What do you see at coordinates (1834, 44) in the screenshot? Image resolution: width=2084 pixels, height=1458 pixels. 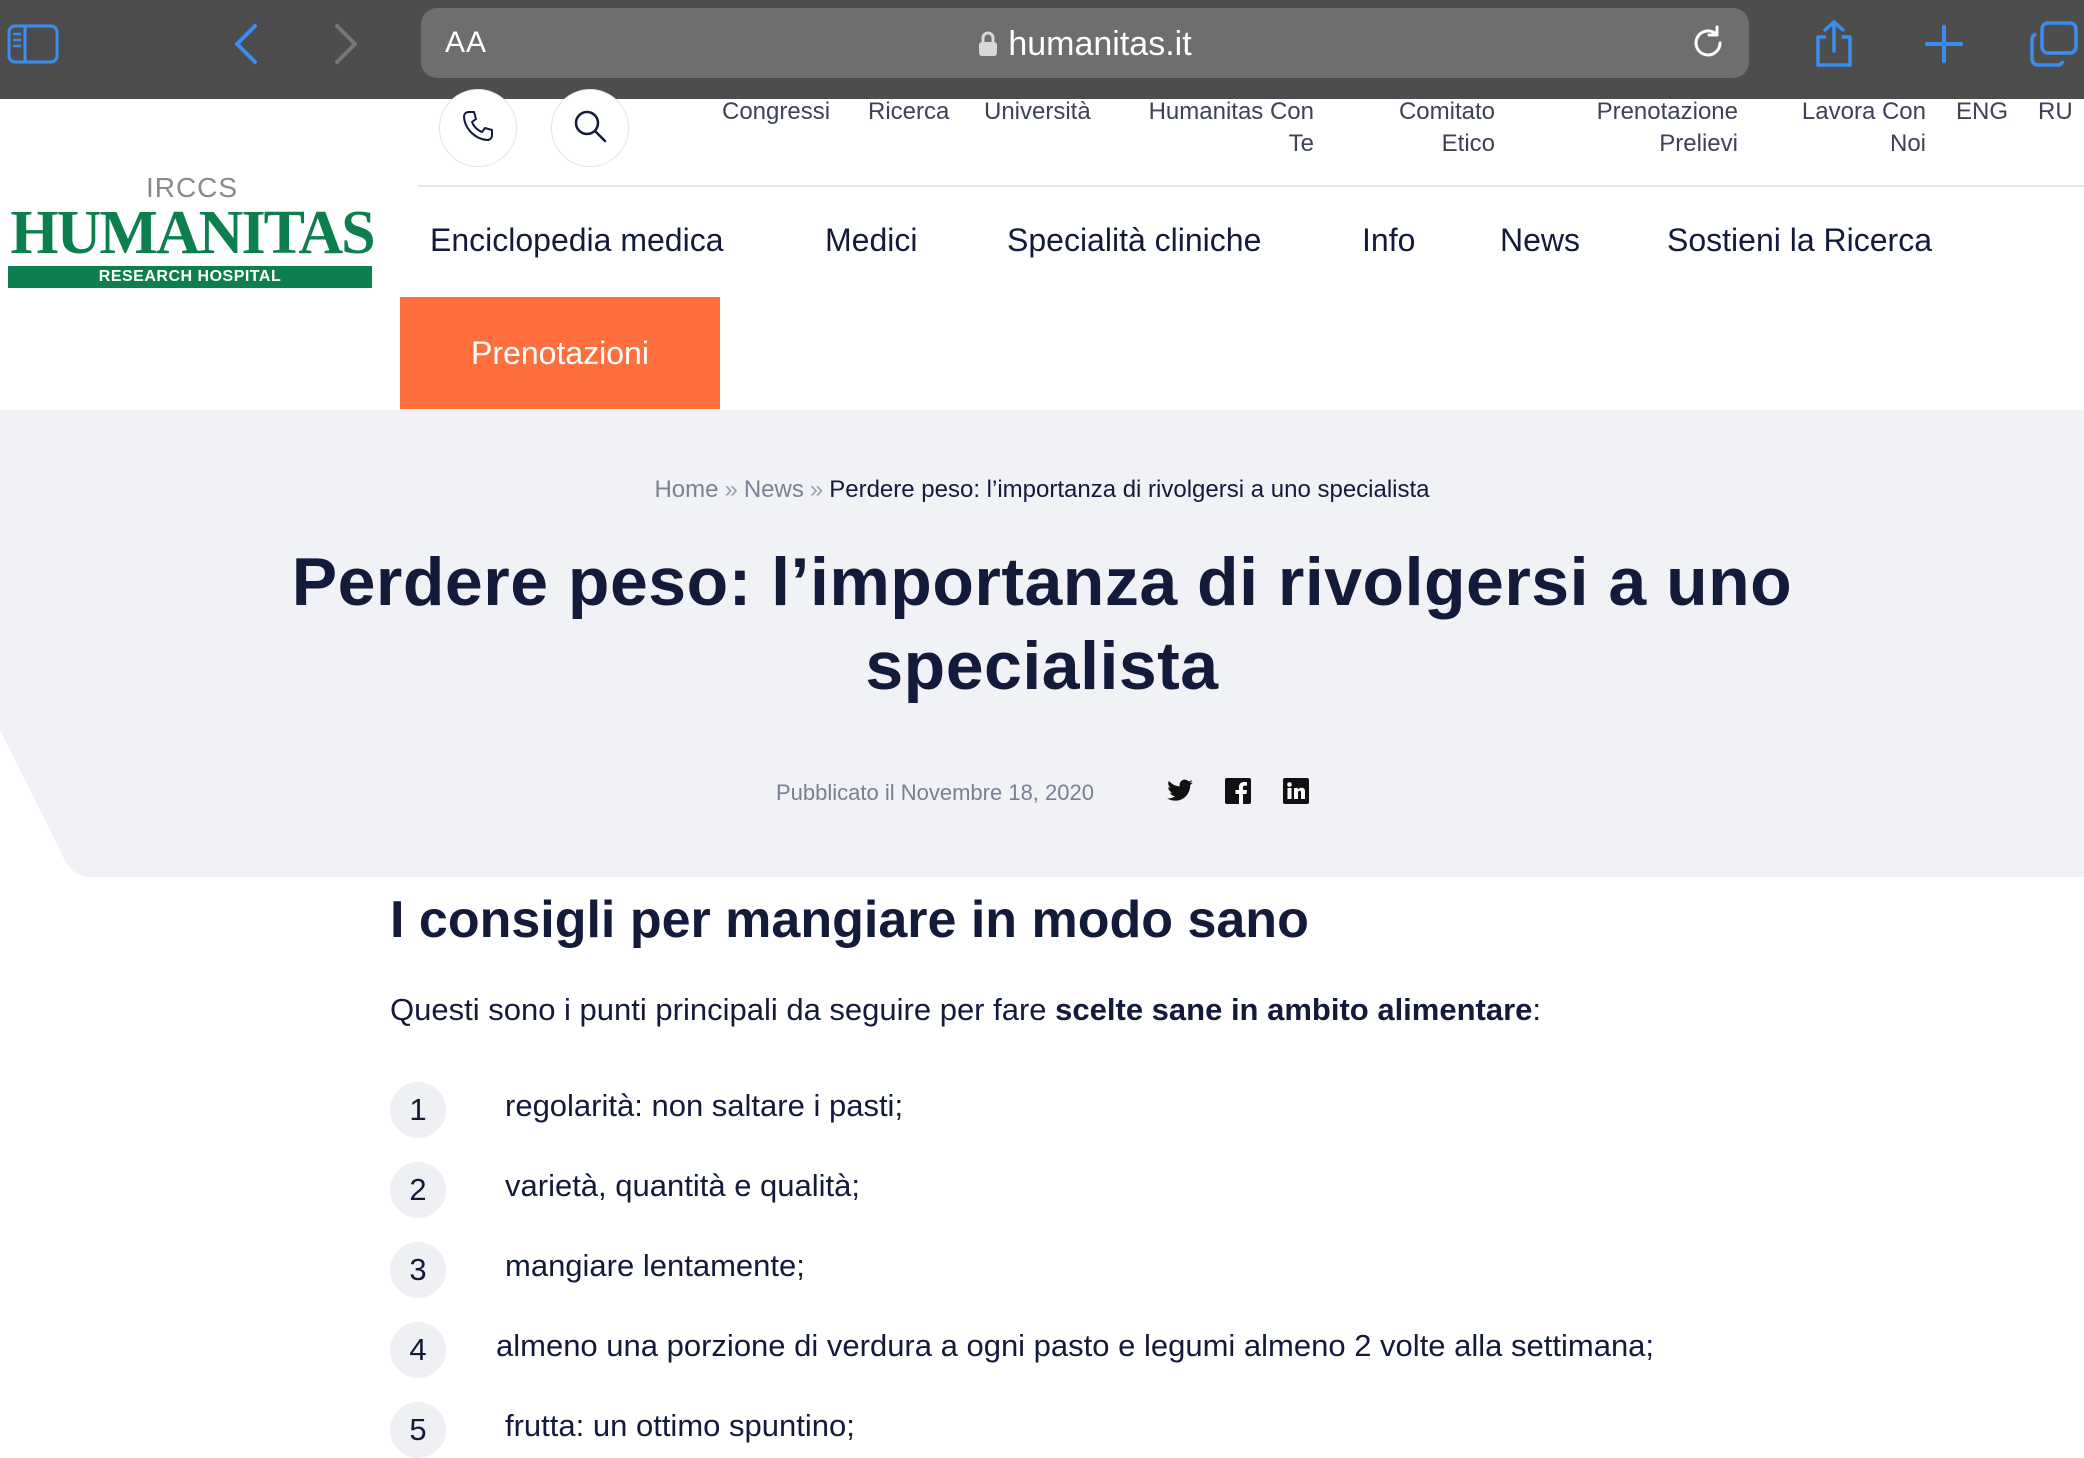 I see `share-icon` at bounding box center [1834, 44].